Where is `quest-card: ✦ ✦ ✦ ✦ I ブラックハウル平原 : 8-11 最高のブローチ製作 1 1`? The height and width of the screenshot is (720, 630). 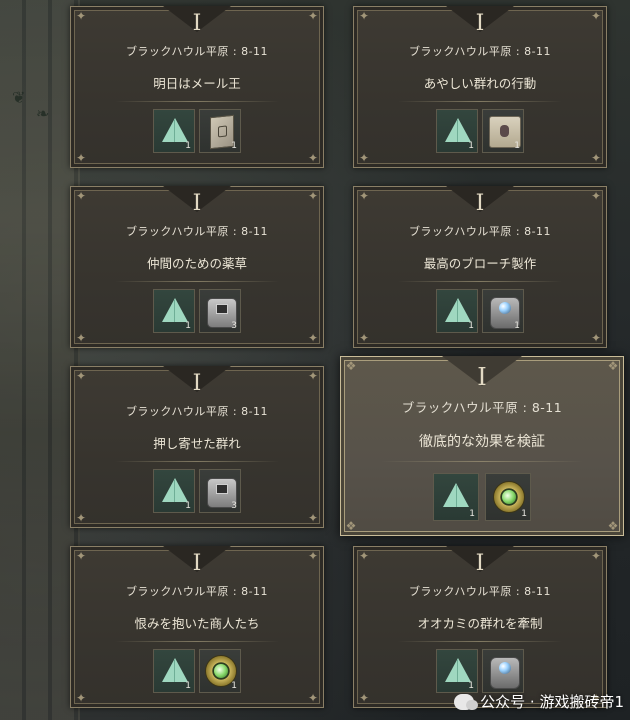
quest-card: ✦ ✦ ✦ ✦ I ブラックハウル平原 : 8-11 最高のブローチ製作 1 1 is located at coordinates (480, 267).